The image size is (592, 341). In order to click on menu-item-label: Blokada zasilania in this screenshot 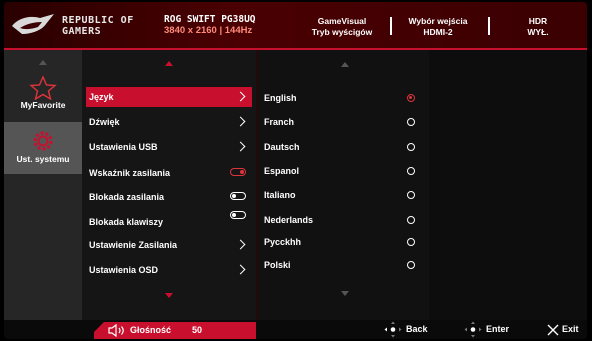, I will do `click(127, 197)`.